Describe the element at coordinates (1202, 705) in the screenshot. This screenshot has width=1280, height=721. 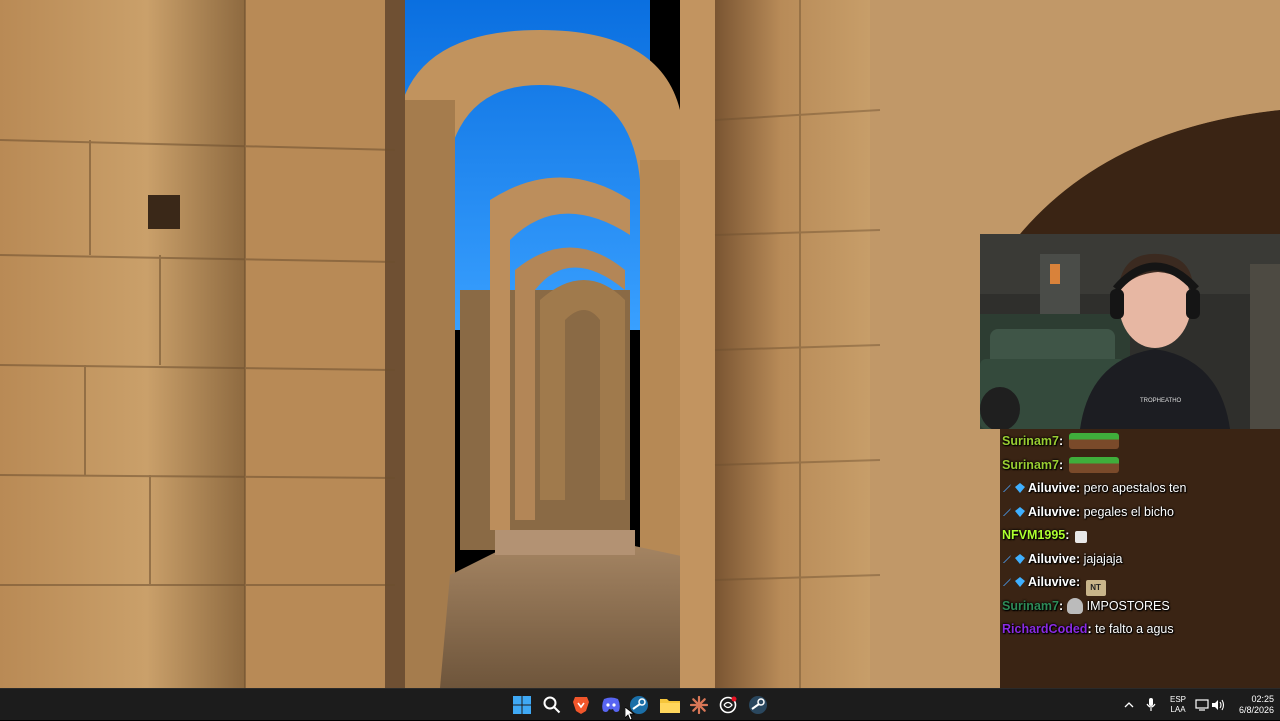
I see `network-icon` at that location.